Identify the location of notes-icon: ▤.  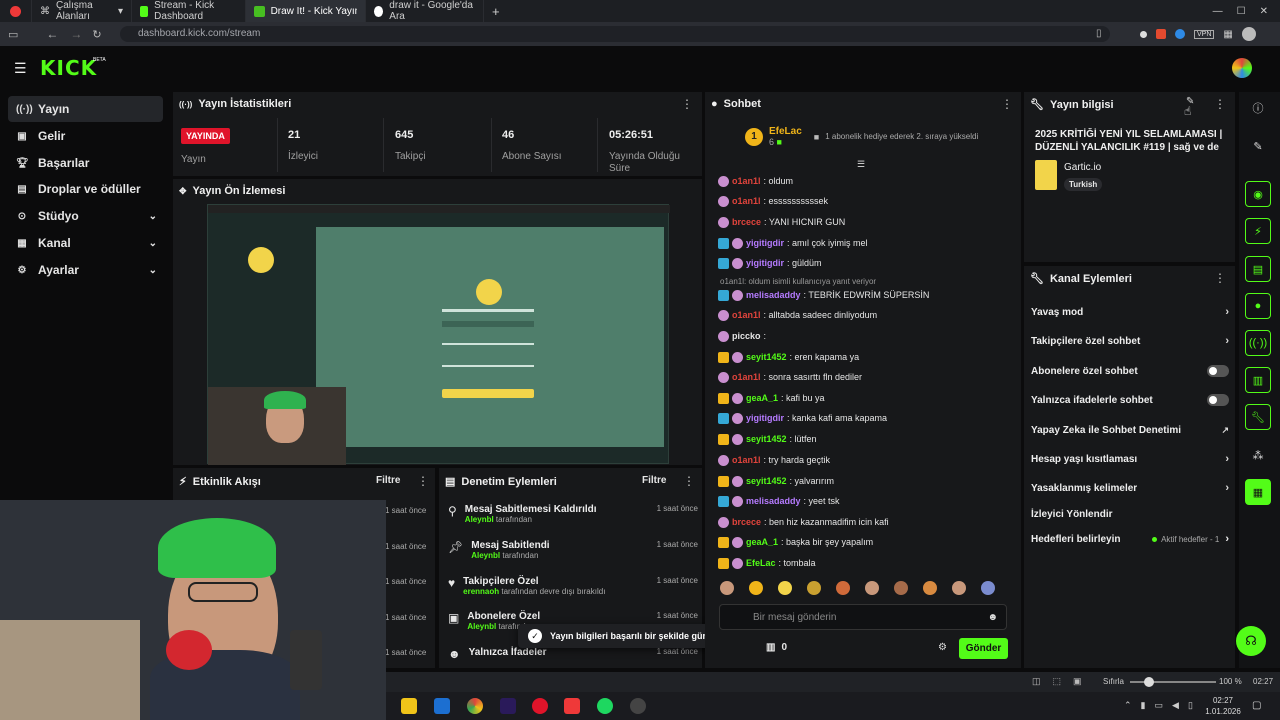
(1258, 269).